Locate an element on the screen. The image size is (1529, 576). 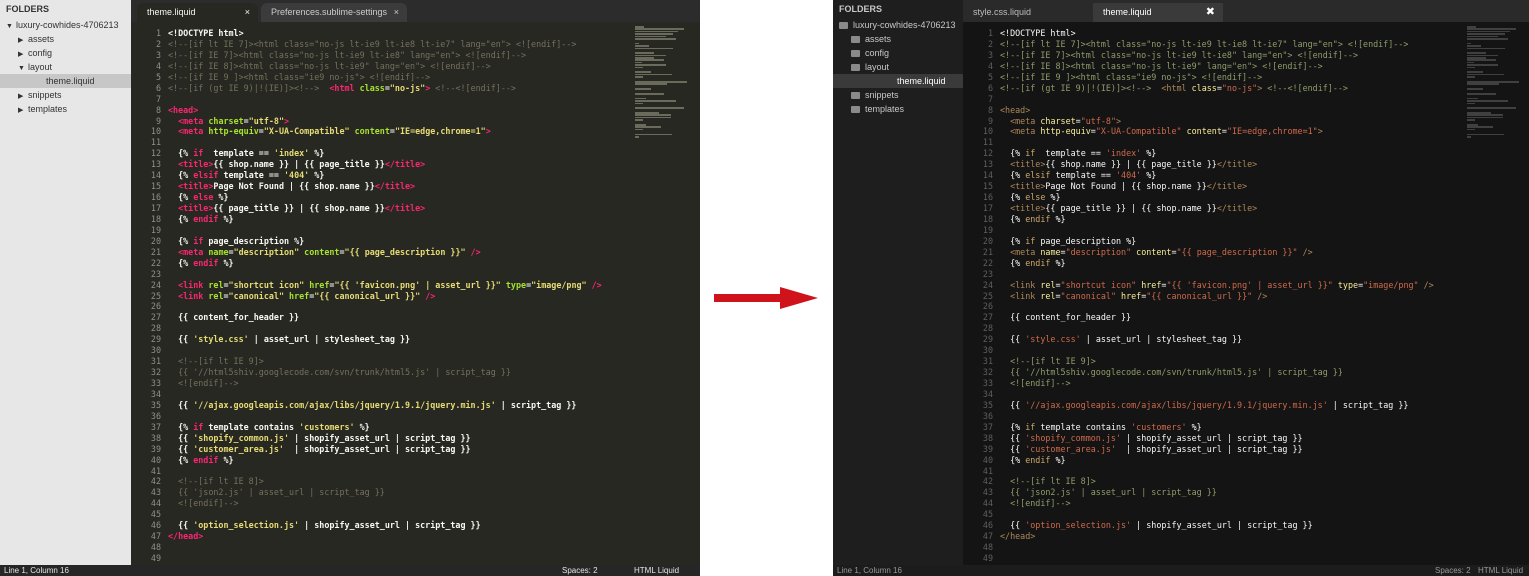
sidebar-item-templates: templates is located at coordinates (898, 109).